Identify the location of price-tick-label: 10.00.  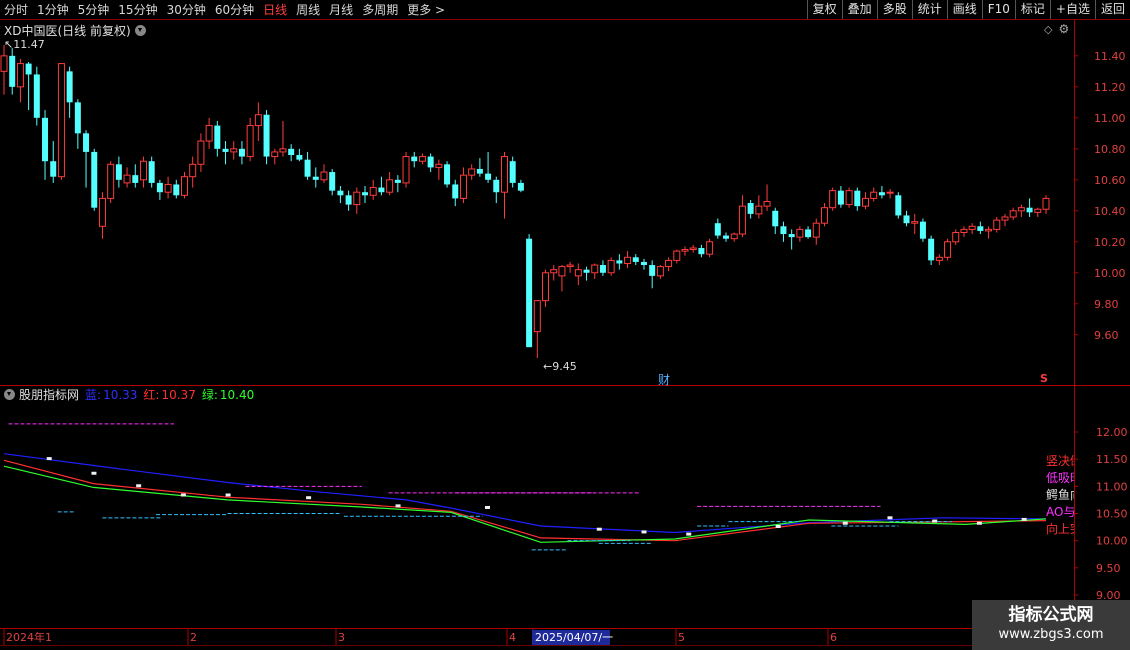
(1110, 273).